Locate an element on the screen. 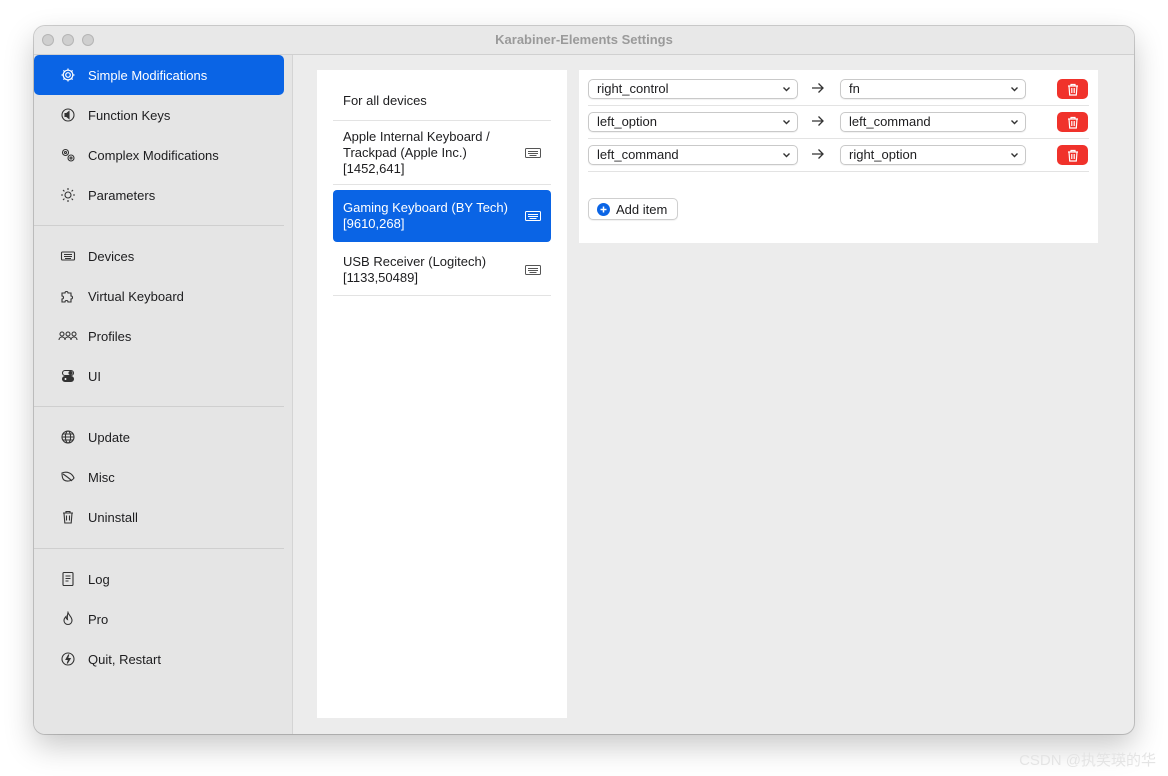 This screenshot has height=776, width=1168. sidebar-item-label: Update is located at coordinates (109, 437).